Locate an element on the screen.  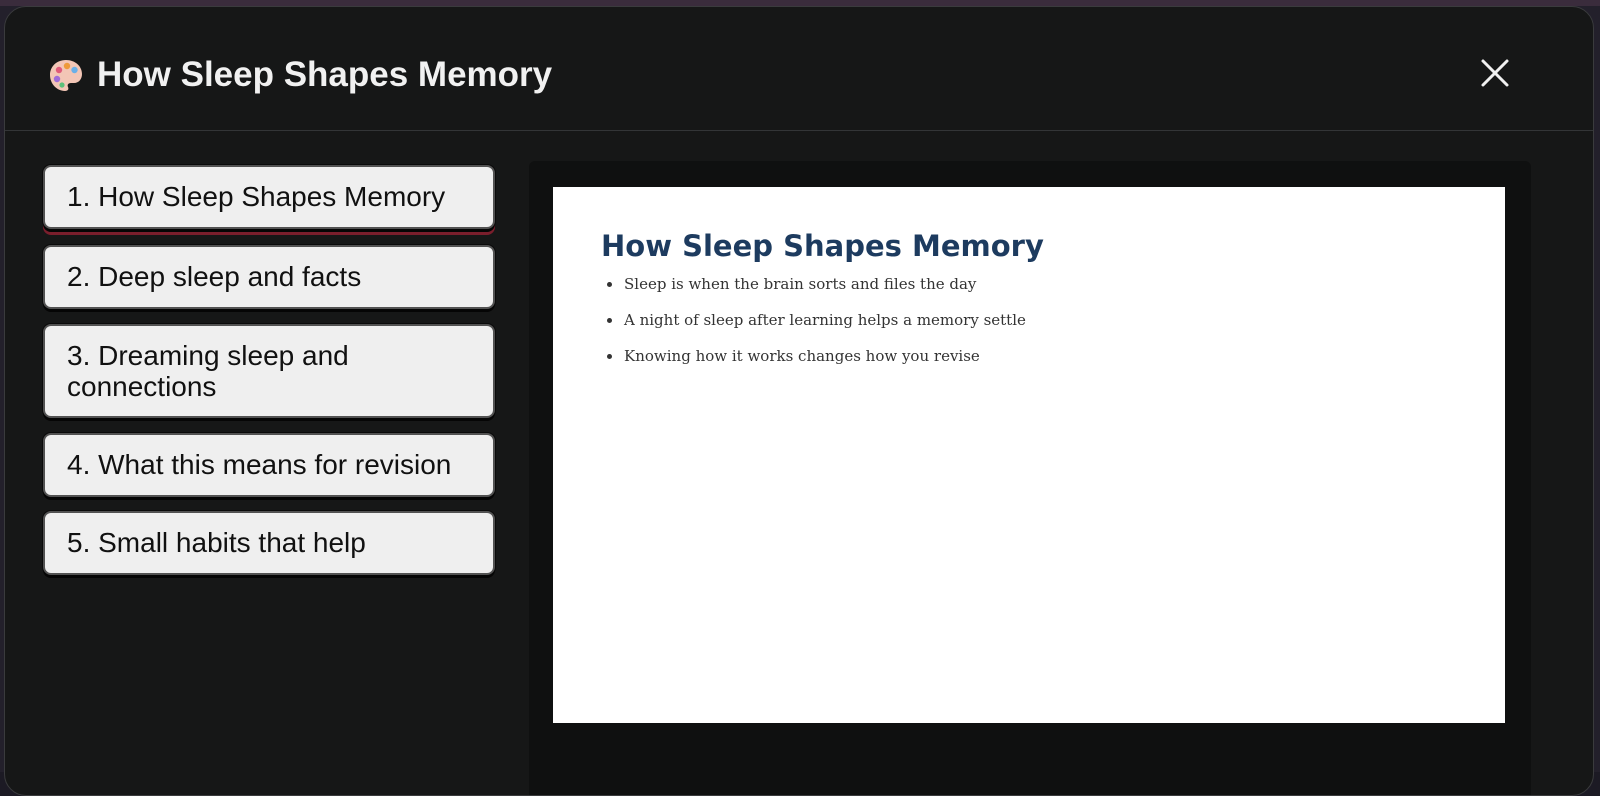
slide-nav-item-5: 5. Small habits that help is located at coordinates (269, 543).